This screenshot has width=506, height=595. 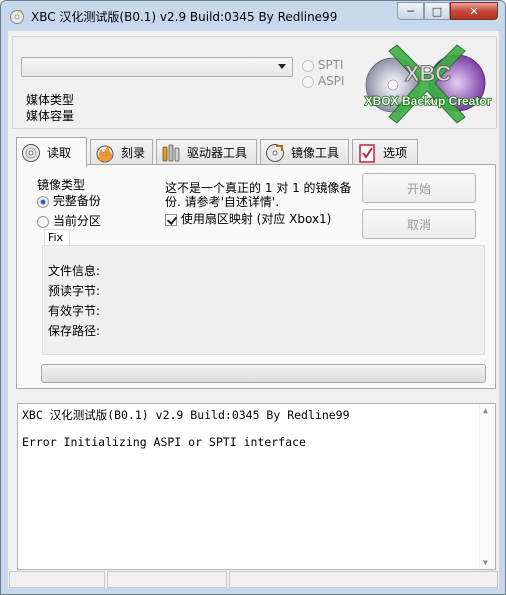 I want to click on tab-burn: 刻录, so click(x=121, y=152).